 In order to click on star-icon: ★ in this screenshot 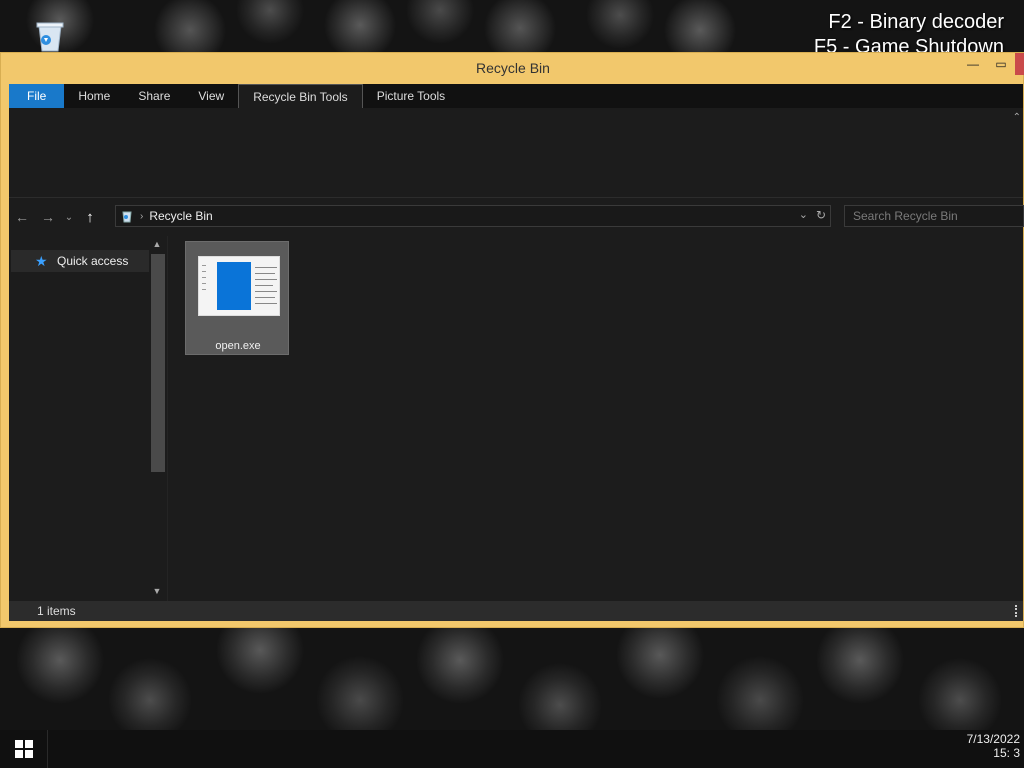, I will do `click(41, 261)`.